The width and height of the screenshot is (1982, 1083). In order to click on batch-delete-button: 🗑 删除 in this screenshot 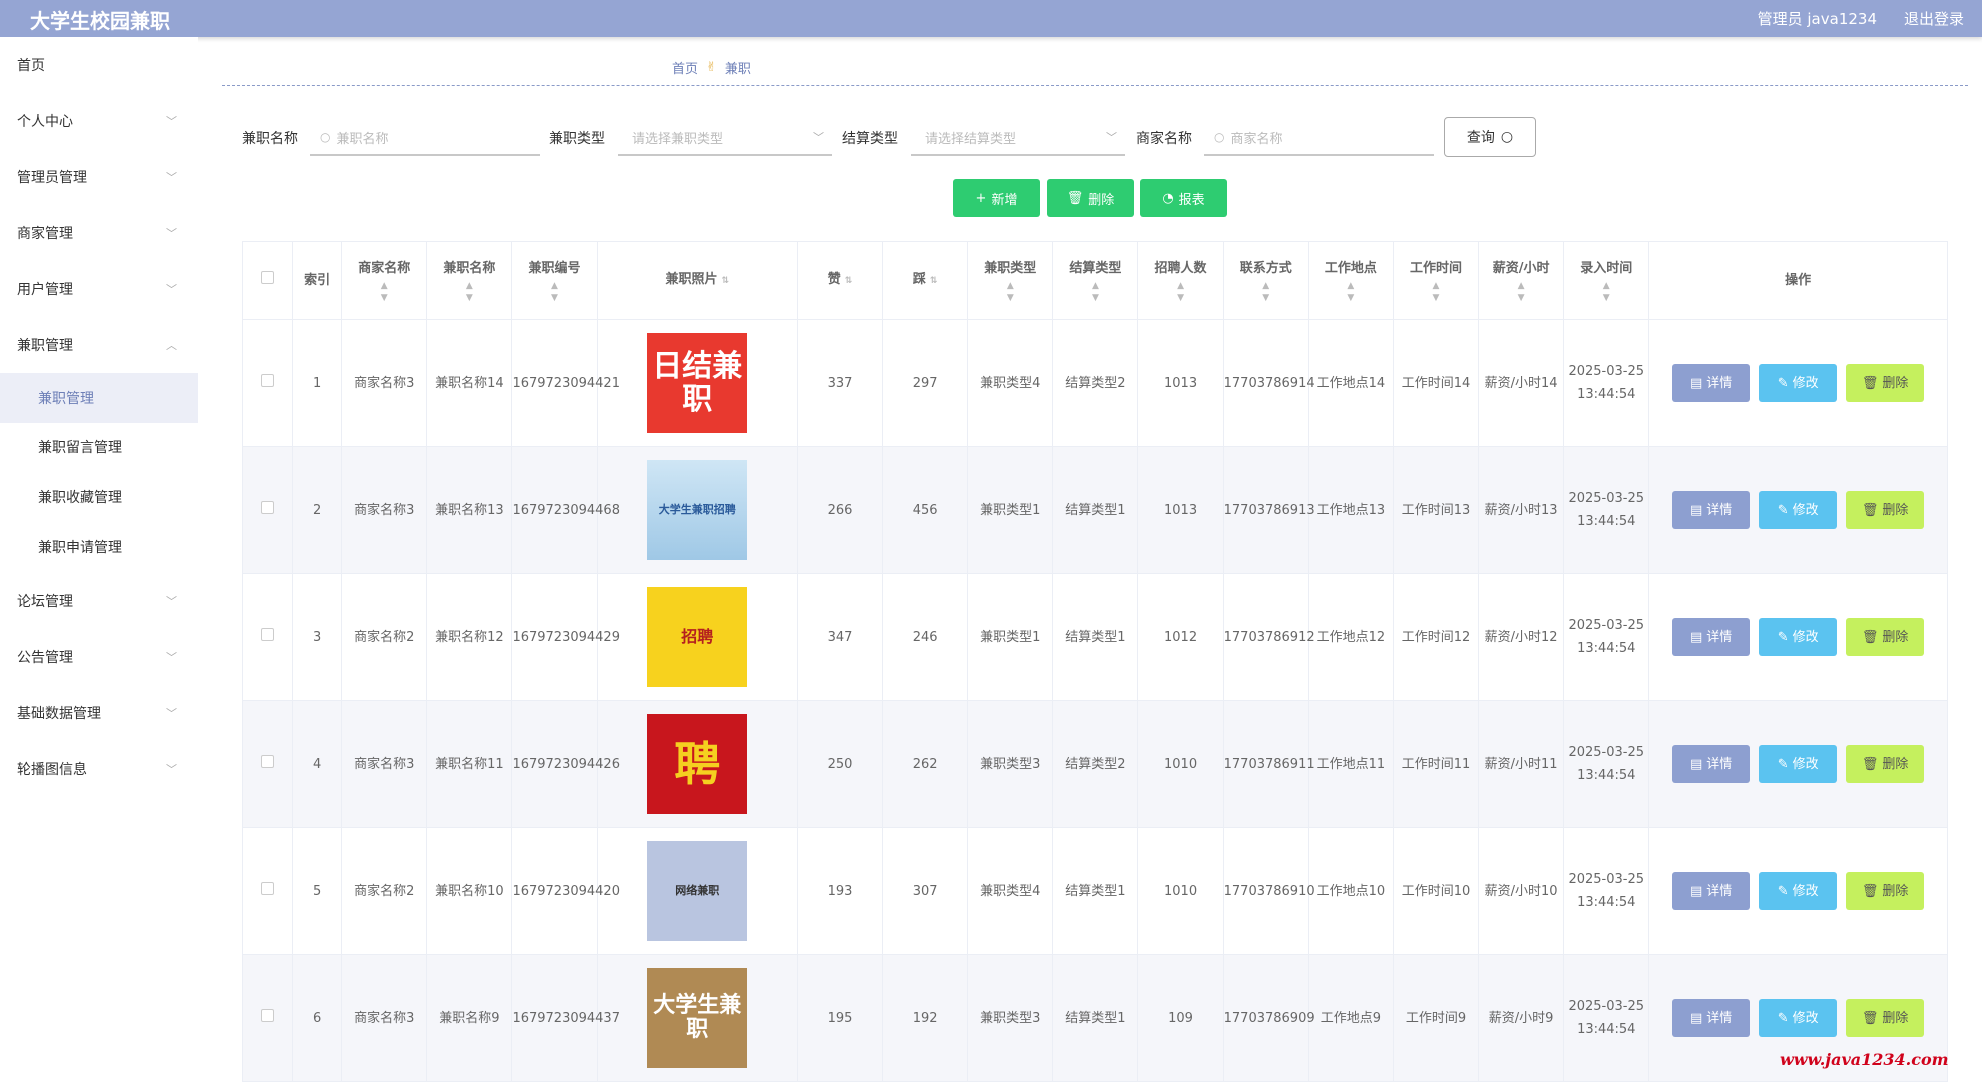, I will do `click(1090, 198)`.